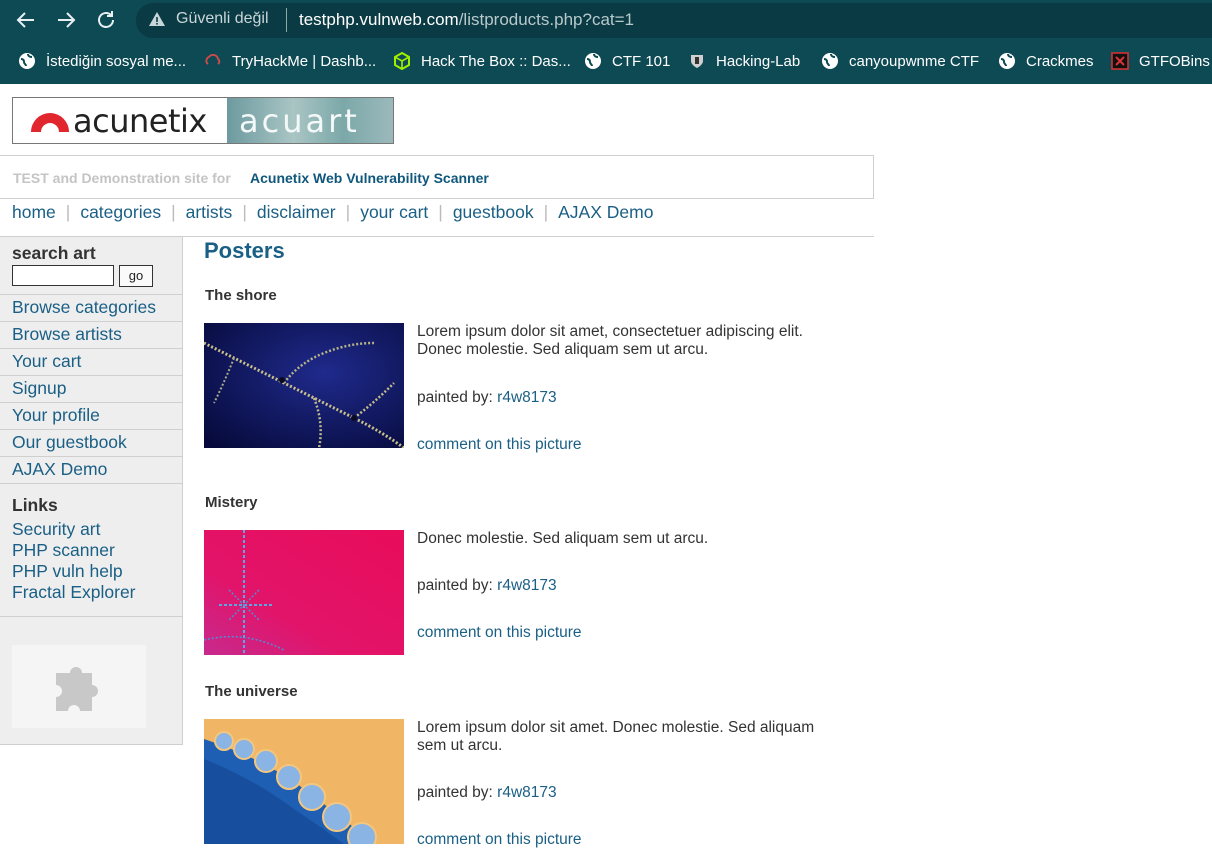 The image size is (1212, 851). Describe the element at coordinates (91, 361) in the screenshot. I see `sidebar-item-your-cart: Your cart` at that location.